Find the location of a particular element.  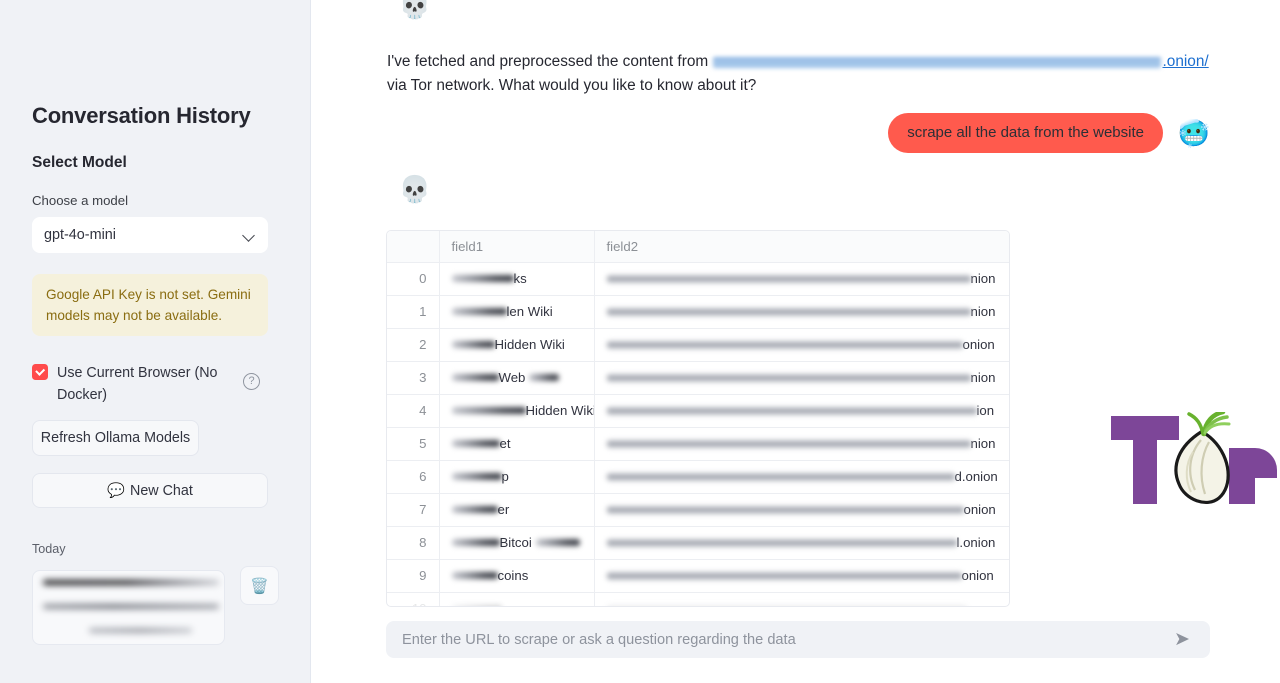

cell-field2: ion is located at coordinates (801, 411).